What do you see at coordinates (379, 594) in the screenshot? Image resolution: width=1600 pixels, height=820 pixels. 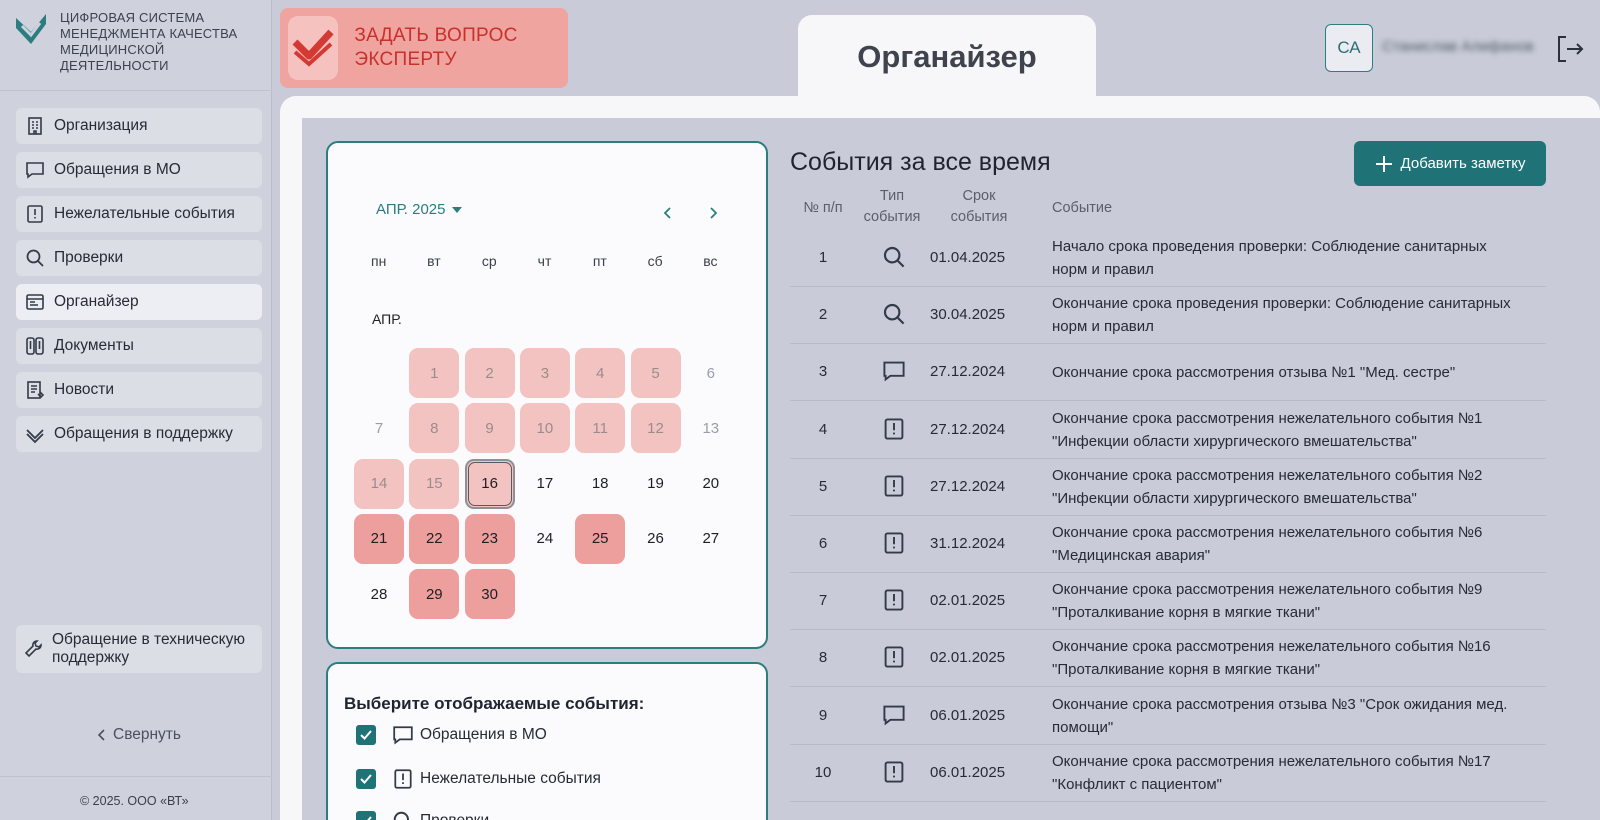 I see `calendar-day: 28` at bounding box center [379, 594].